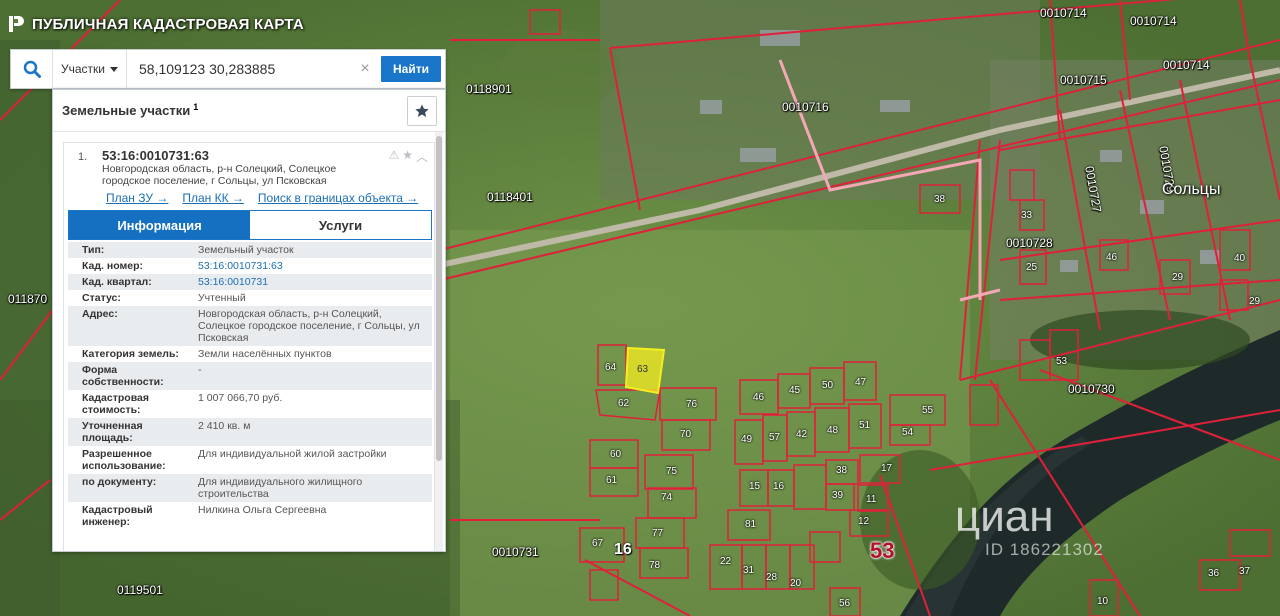 This screenshot has height=616, width=1280. What do you see at coordinates (927, 410) in the screenshot?
I see `plot-number: 55` at bounding box center [927, 410].